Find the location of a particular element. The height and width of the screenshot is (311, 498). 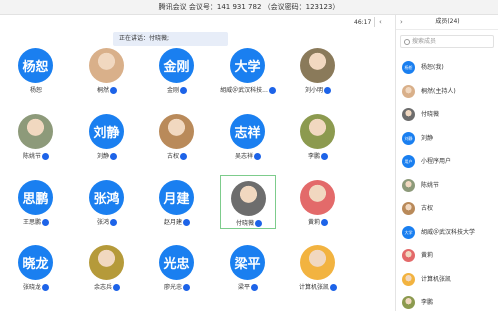

participant-name: 桐然 is located at coordinates (107, 89).